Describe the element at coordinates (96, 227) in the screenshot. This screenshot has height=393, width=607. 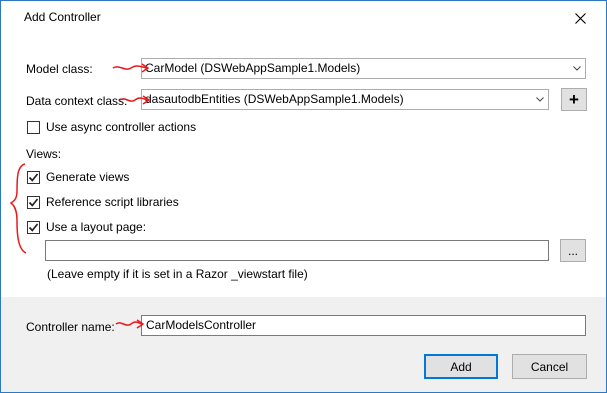
I see `layout-page-label: Use a layout page:` at that location.